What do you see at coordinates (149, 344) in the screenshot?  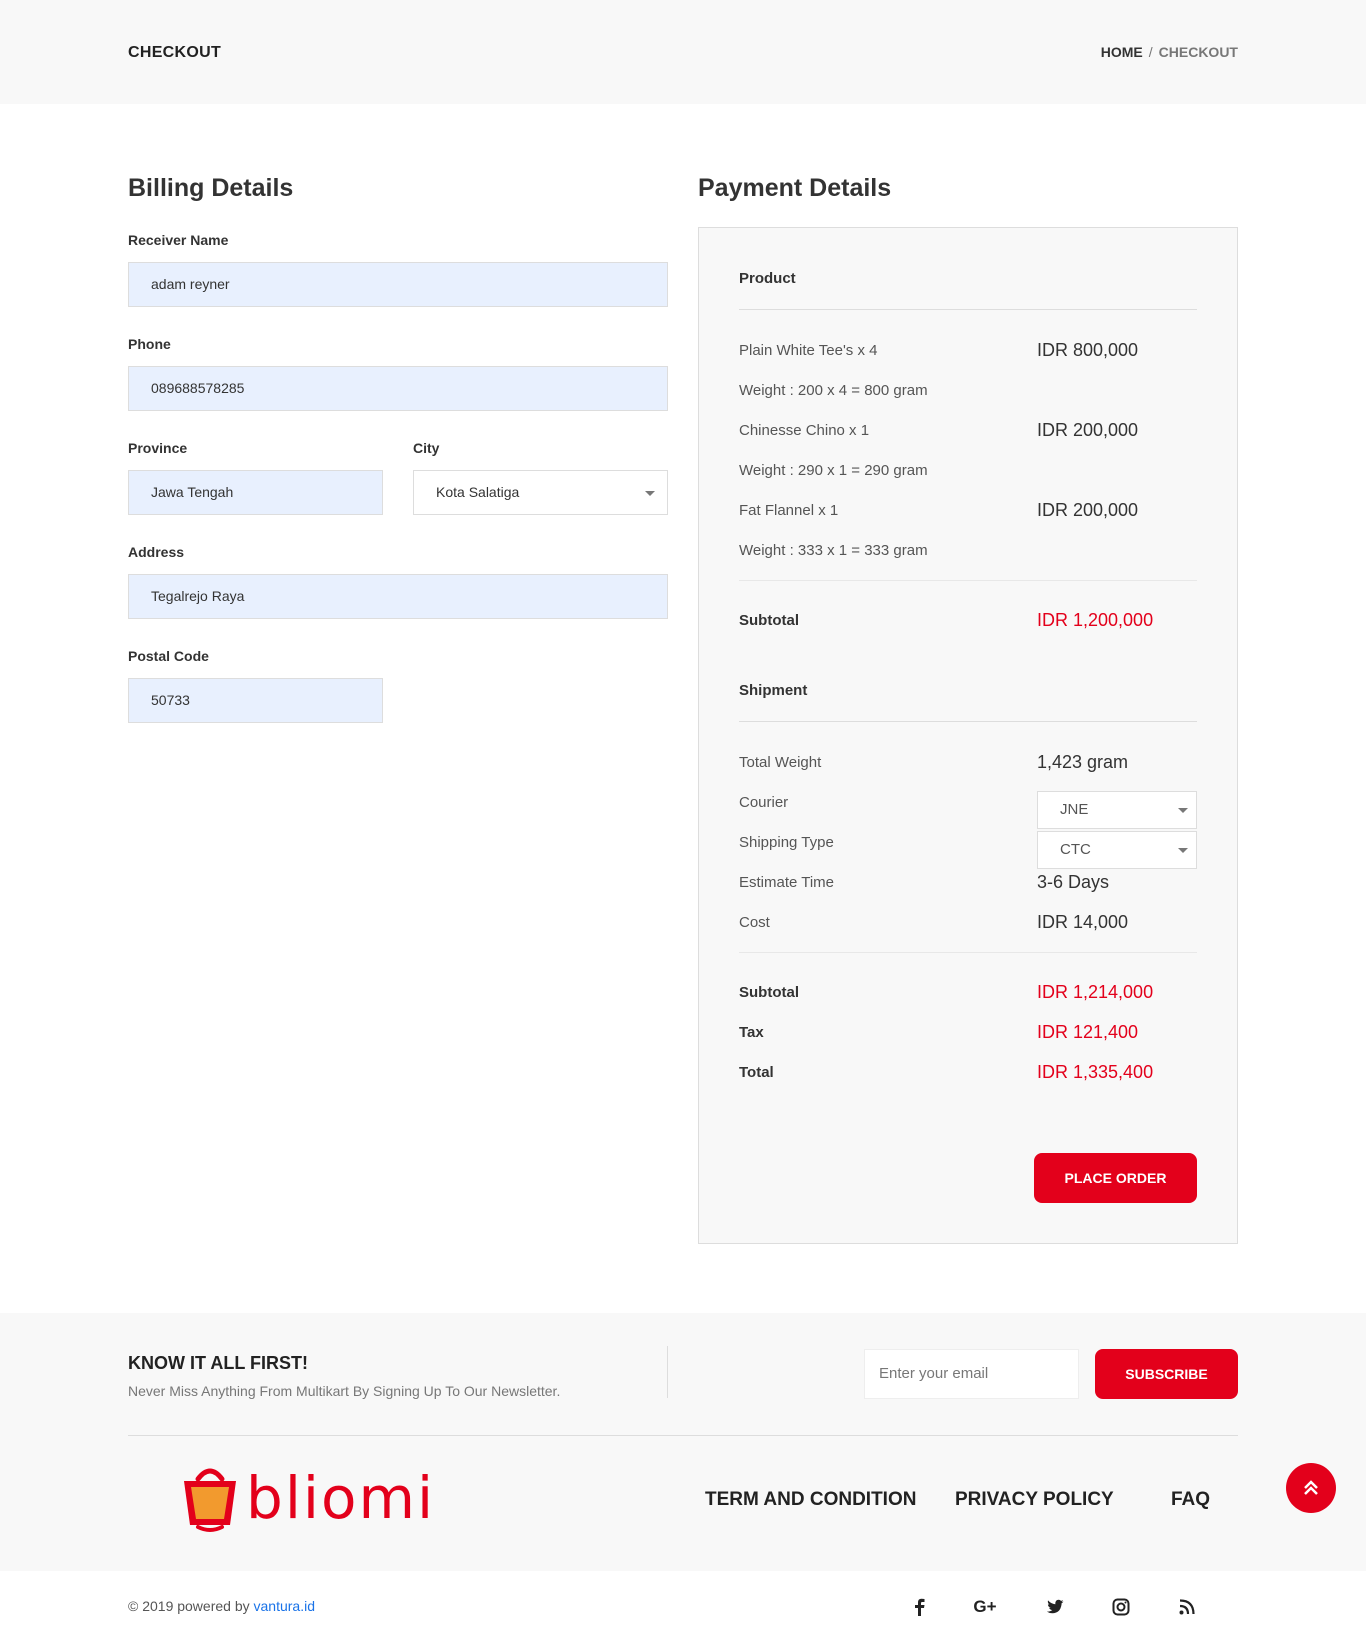 I see `phone-label: Phone` at bounding box center [149, 344].